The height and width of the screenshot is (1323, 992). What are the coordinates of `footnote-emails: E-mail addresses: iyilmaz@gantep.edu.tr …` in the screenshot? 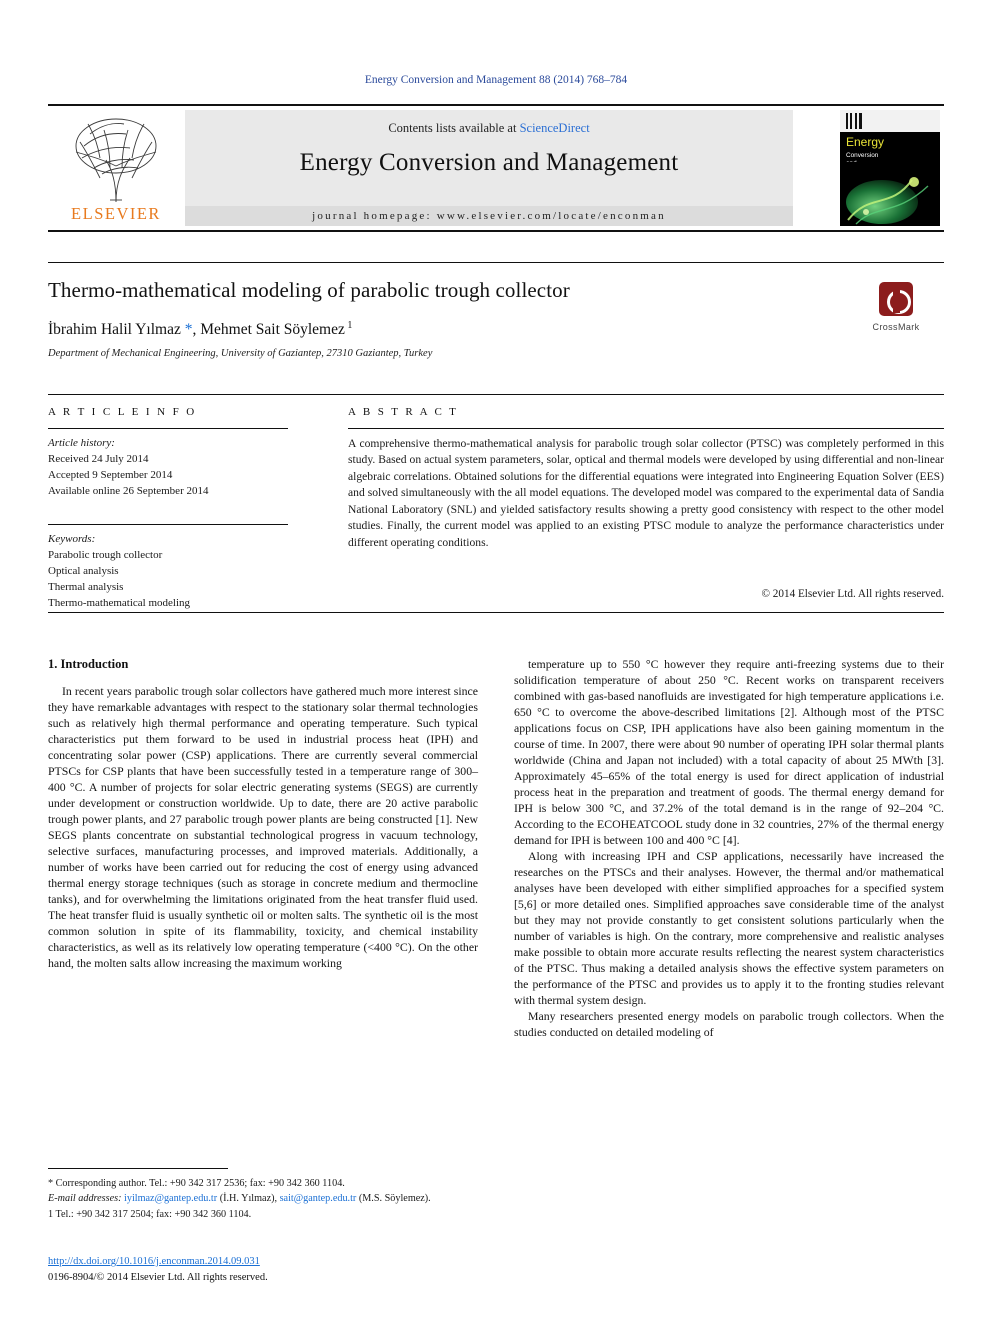 It's located at (263, 1198).